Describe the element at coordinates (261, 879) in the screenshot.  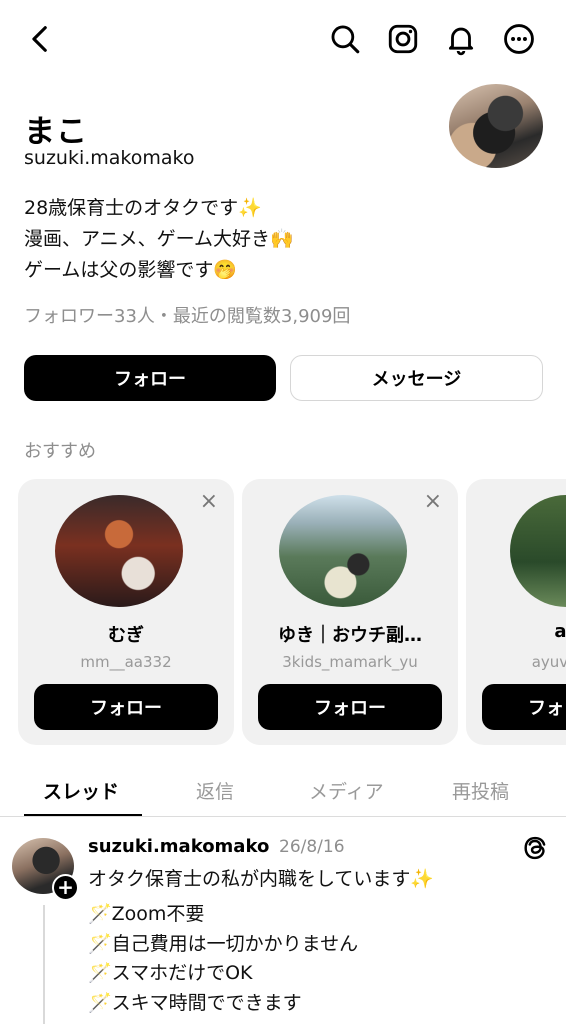
I see `post-text: オタク保育士の私が内職をしています✨` at that location.